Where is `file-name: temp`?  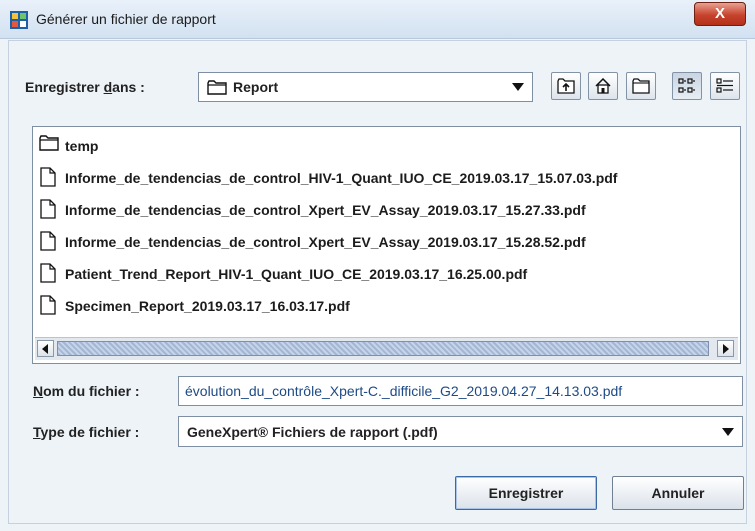
file-name: temp is located at coordinates (82, 146).